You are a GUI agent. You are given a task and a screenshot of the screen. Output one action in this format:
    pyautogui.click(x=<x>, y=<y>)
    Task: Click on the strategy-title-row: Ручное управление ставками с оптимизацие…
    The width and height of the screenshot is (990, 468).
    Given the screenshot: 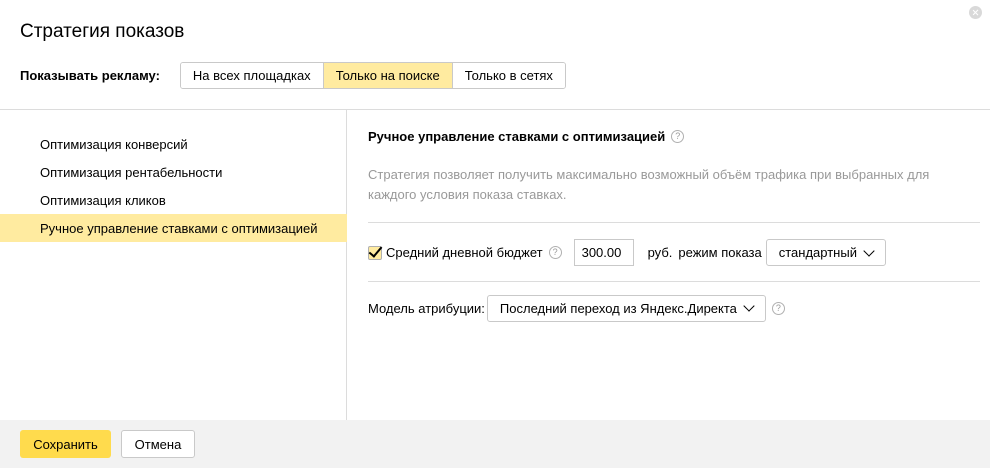 What is the action you would take?
    pyautogui.click(x=526, y=136)
    